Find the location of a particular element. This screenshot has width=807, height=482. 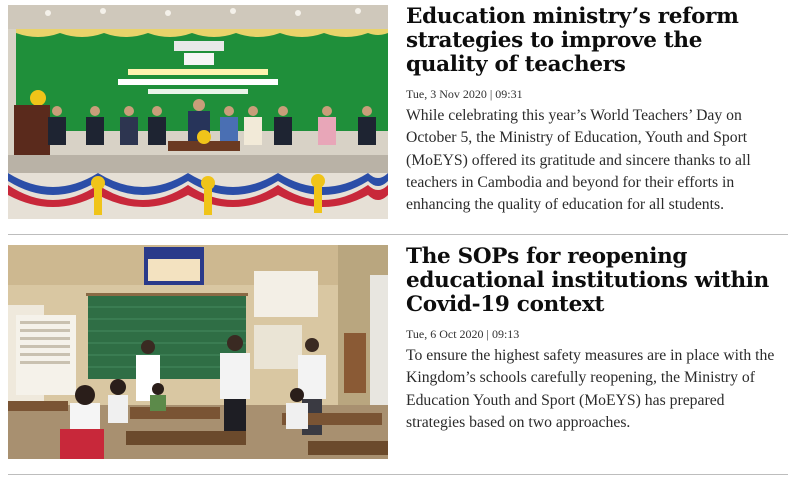

article-date: Tue, 6 Oct 2020 | 09:13 is located at coordinates (463, 334).